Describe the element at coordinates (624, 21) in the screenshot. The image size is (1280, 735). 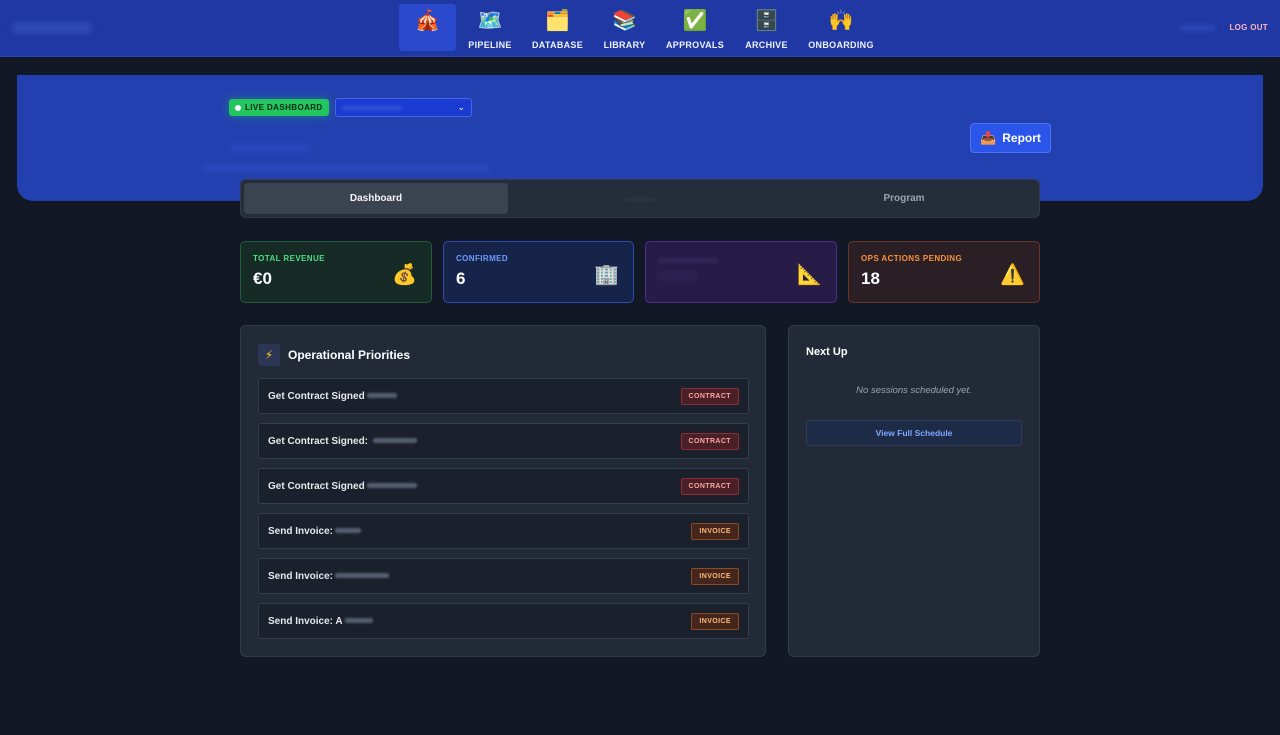
I see `books-icon: 📚` at that location.